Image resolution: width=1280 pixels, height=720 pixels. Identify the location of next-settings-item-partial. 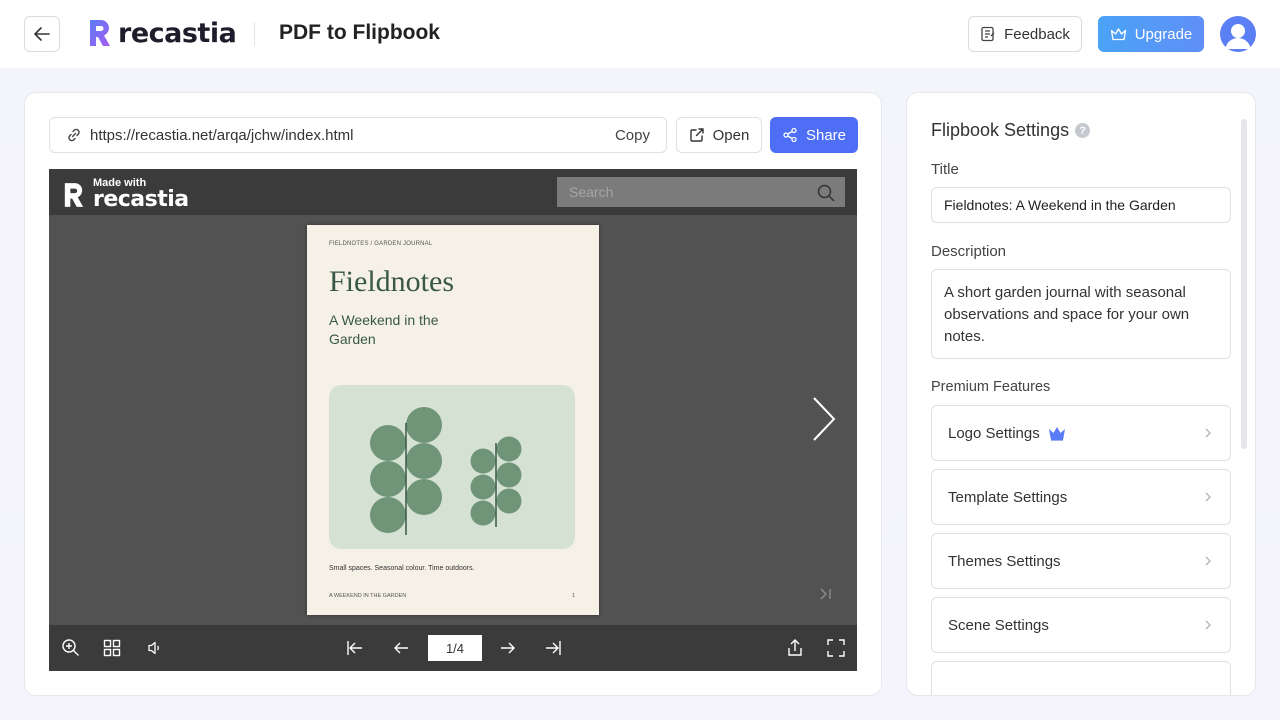
(1081, 678).